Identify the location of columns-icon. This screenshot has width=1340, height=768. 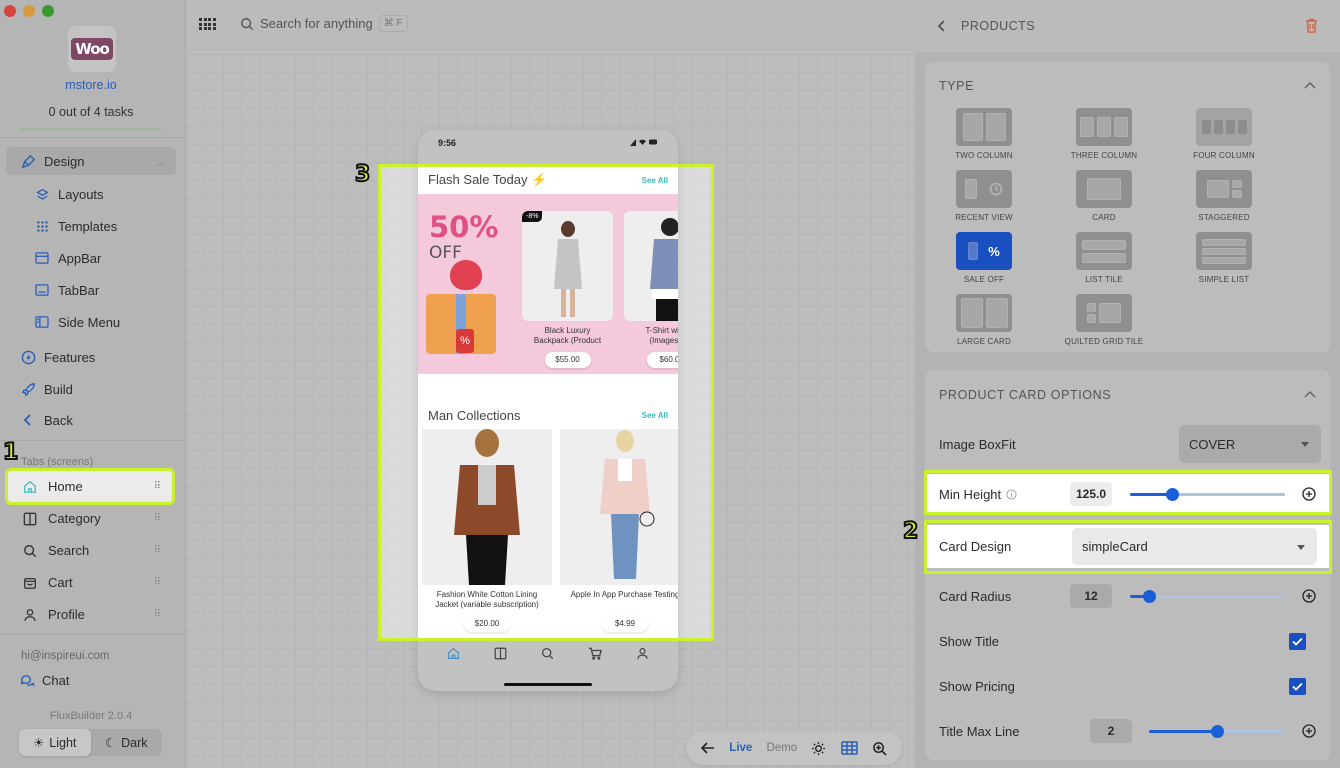
(500, 653).